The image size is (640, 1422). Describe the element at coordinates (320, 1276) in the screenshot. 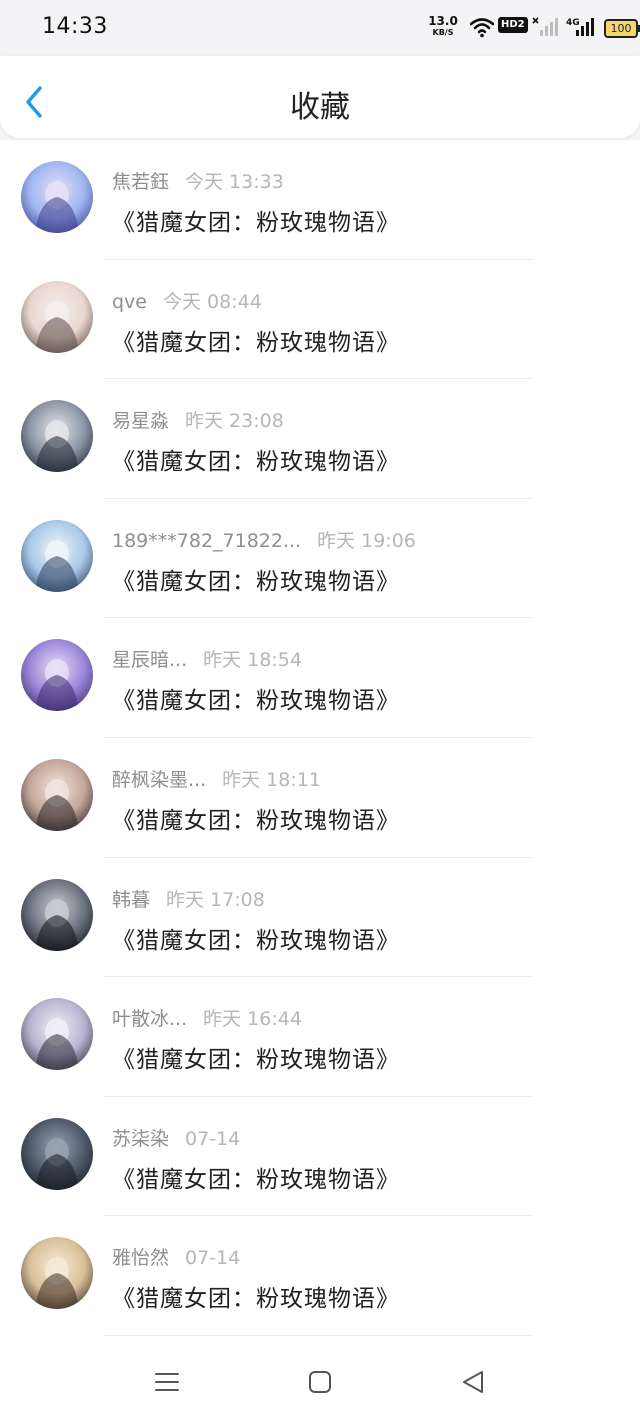

I see `list-item: 雅怡然 07-14 《猎魔女团：粉玫瑰物语》` at that location.